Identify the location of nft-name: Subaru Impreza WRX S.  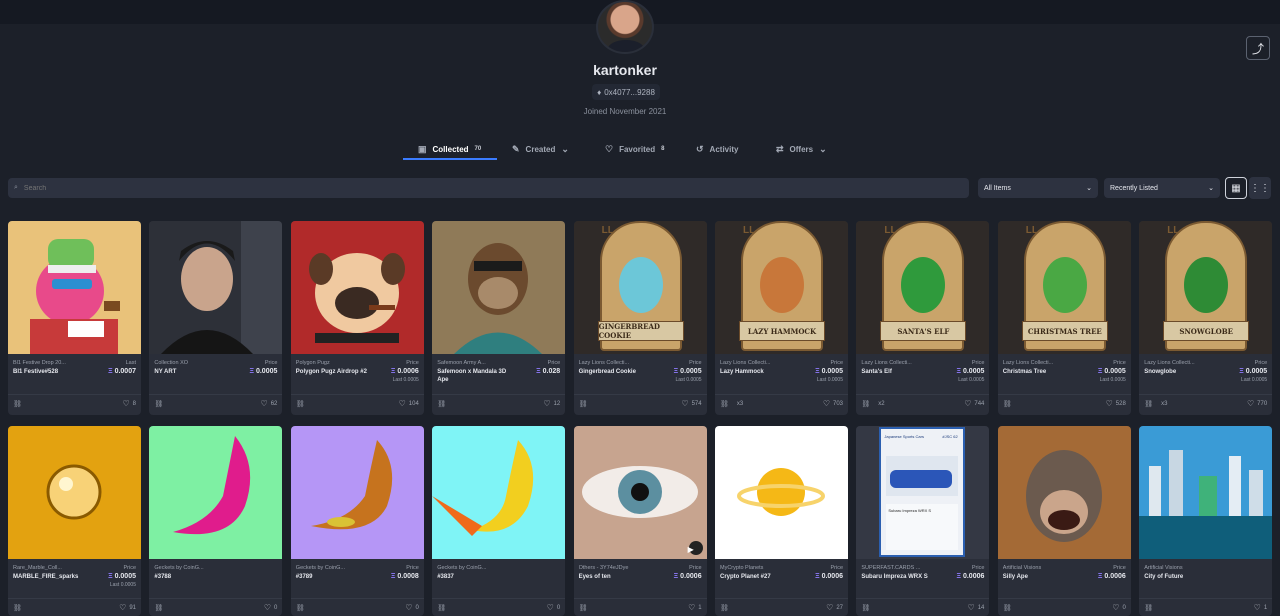
(900, 577).